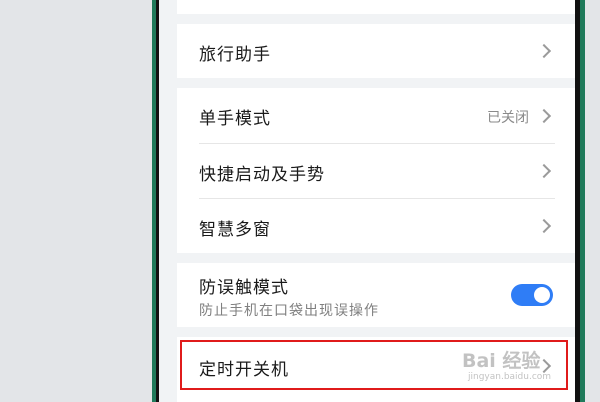  Describe the element at coordinates (244, 288) in the screenshot. I see `setting-label: 防误触模式` at that location.